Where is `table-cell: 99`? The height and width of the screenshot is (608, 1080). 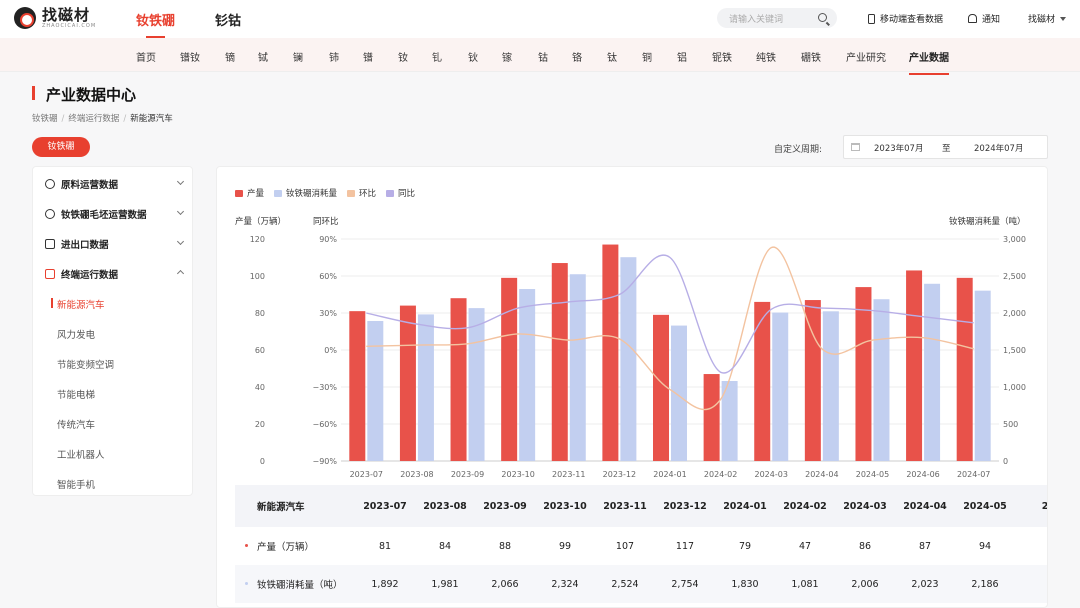
table-cell: 99 is located at coordinates (565, 546).